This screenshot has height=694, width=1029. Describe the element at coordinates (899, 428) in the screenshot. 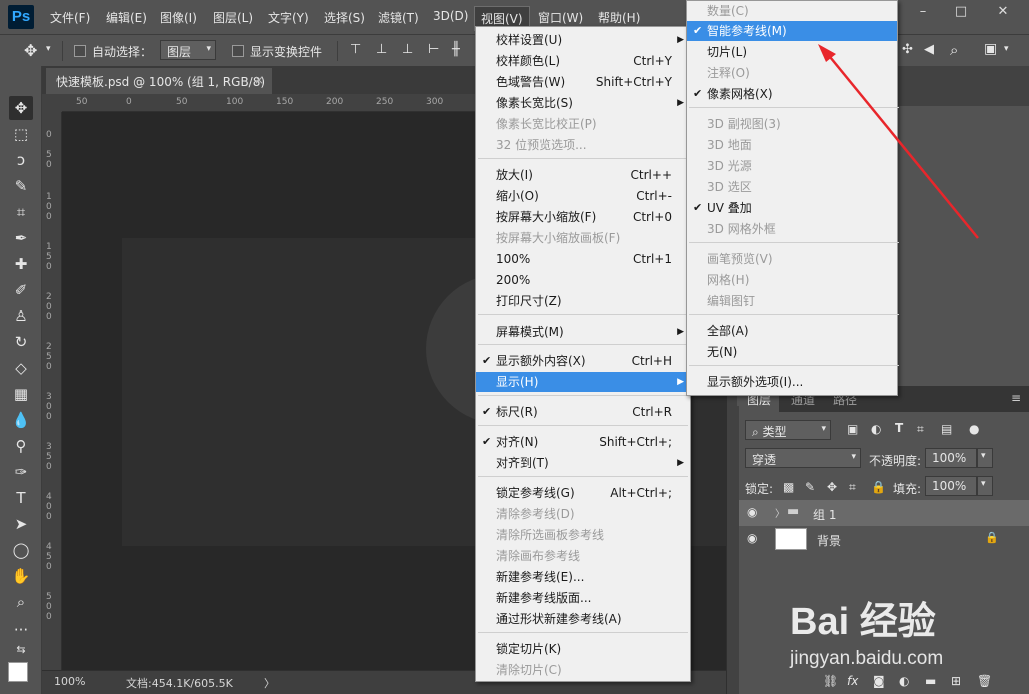

I see `filter-type-icon: T` at that location.